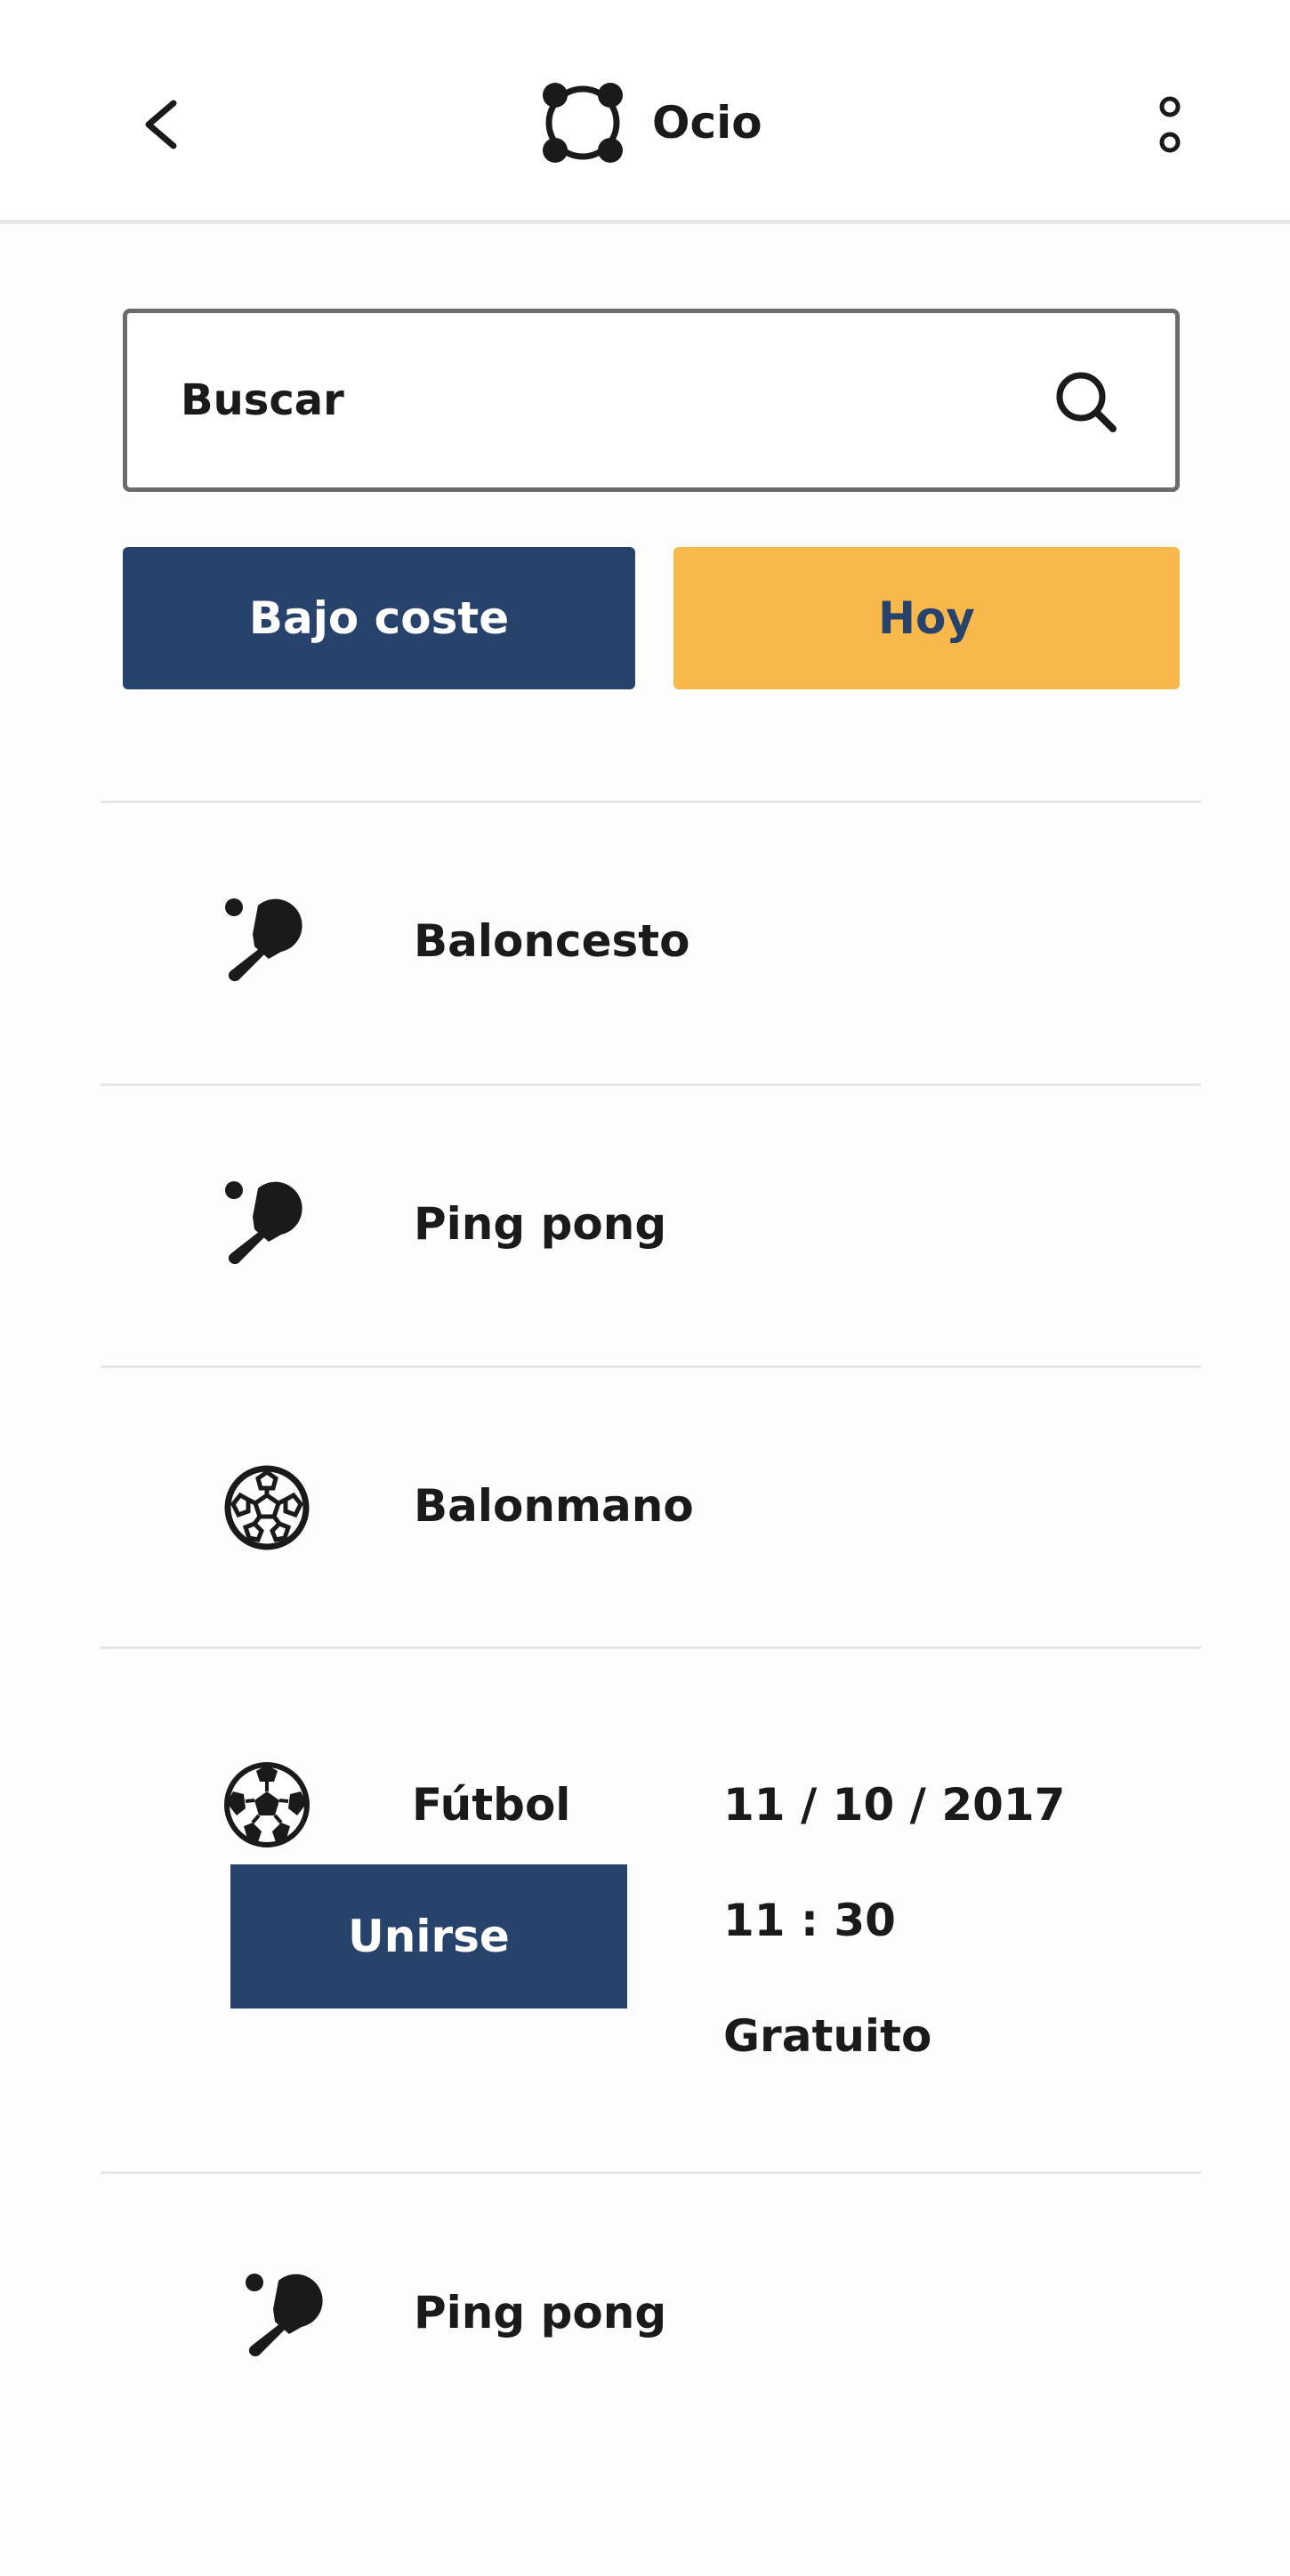  Describe the element at coordinates (554, 1506) in the screenshot. I see `activity-name: Balonmano` at that location.